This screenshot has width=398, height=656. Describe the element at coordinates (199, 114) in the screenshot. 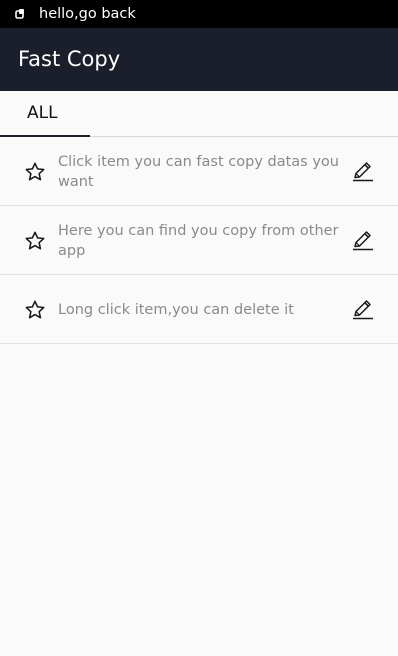

I see `tab-strip: ALL` at that location.